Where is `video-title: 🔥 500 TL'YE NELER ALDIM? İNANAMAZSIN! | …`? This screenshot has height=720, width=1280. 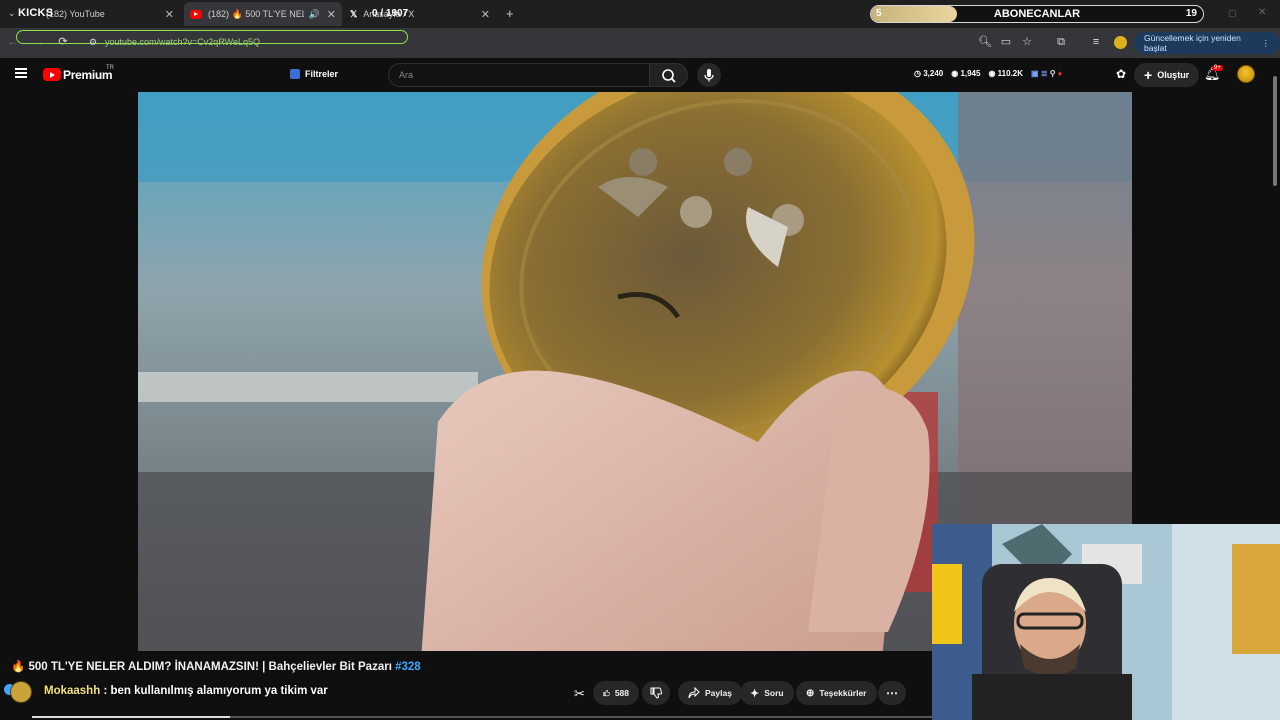 video-title: 🔥 500 TL'YE NELER ALDIM? İNANAMAZSIN! | … is located at coordinates (216, 666).